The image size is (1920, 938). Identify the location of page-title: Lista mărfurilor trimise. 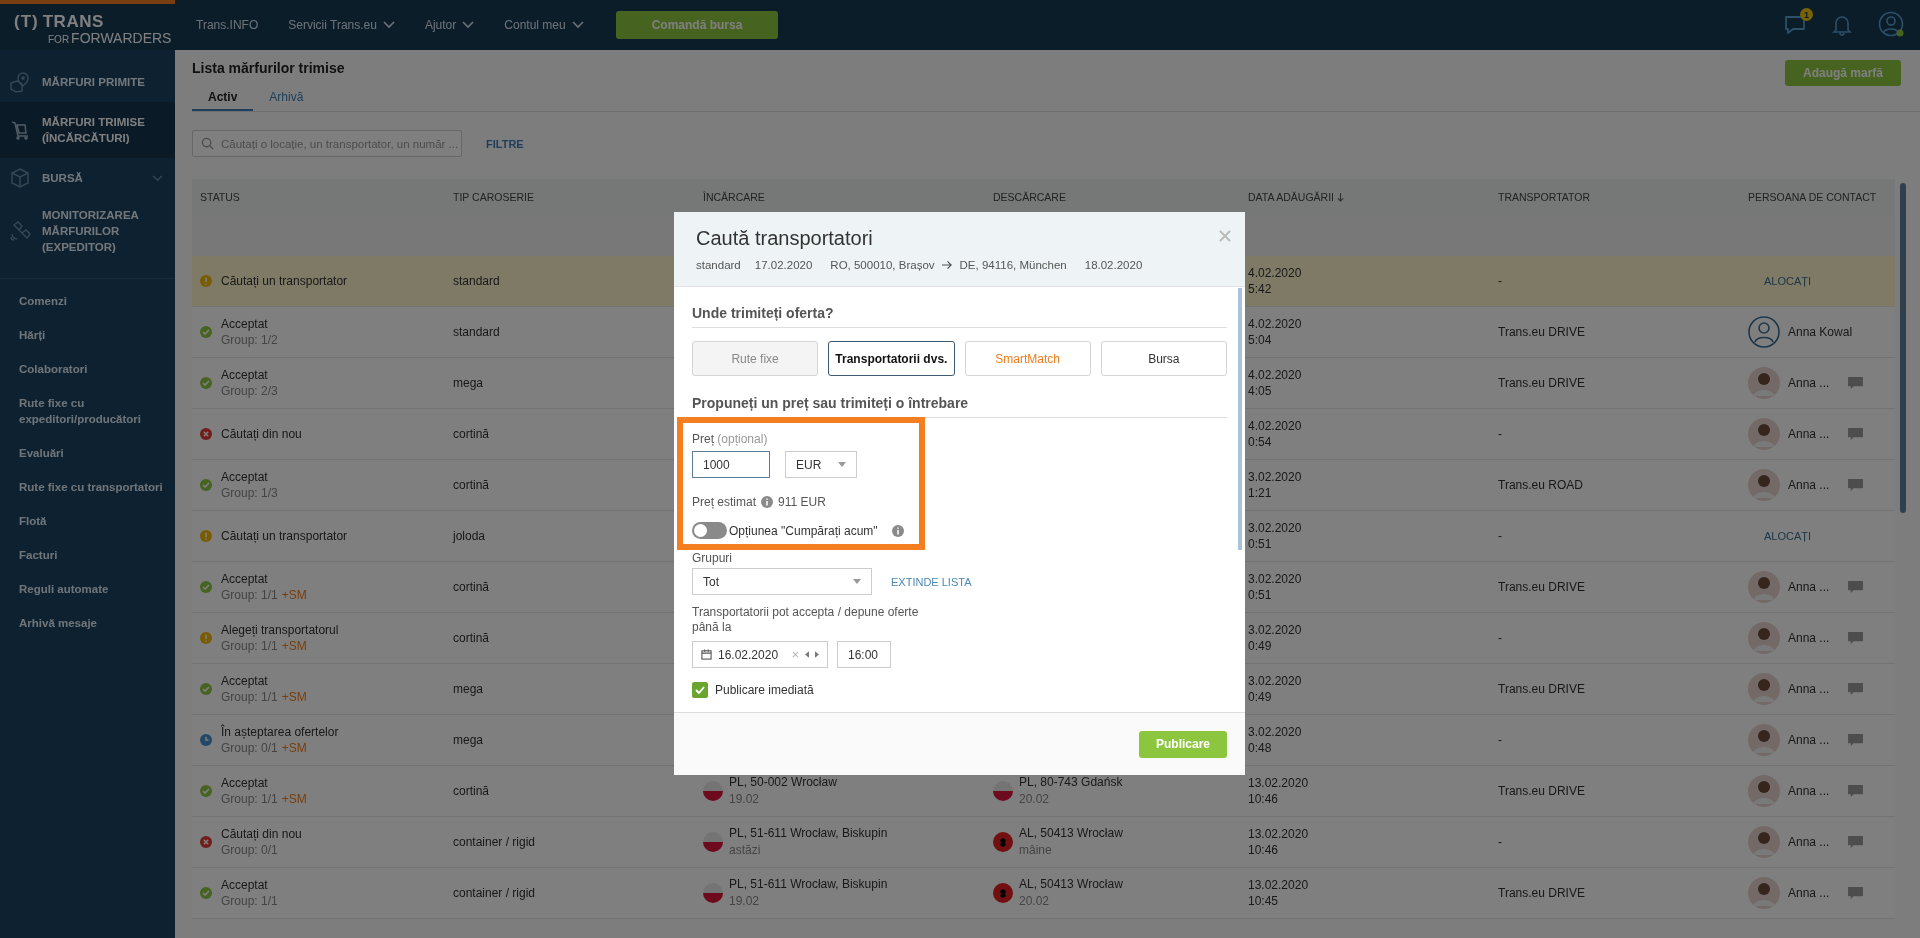
(268, 68).